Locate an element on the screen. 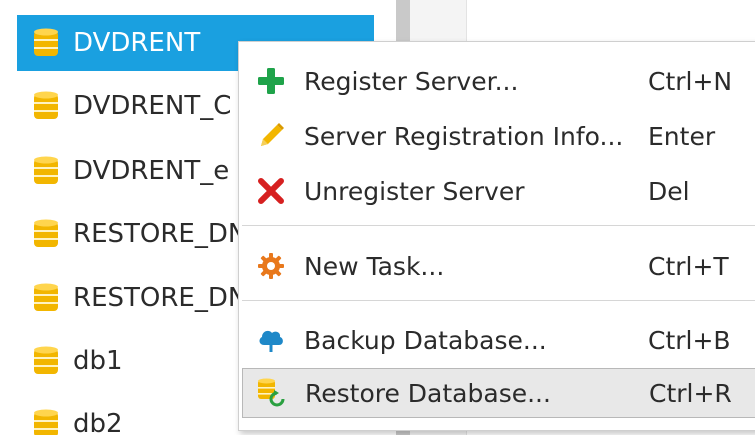  menu-item-server-registration-info: Server Registration Info... Enter is located at coordinates (498, 136).